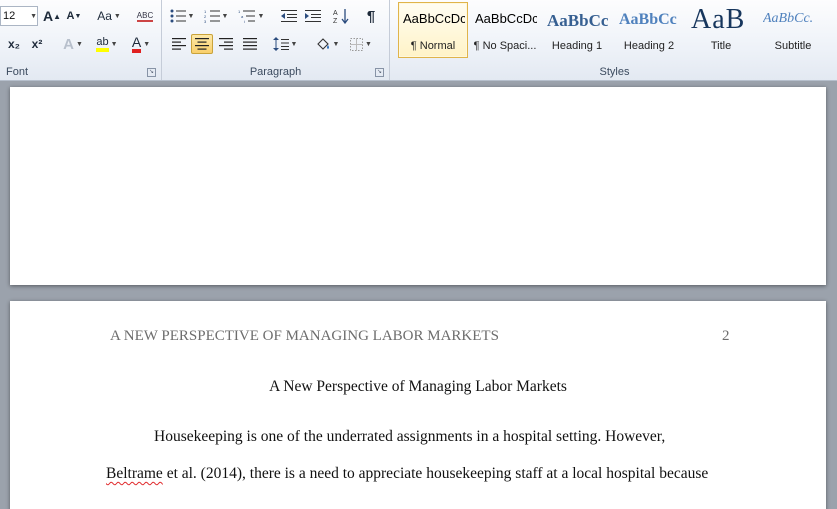  I want to click on multilevel-dropdown-icon: ▼, so click(261, 16).